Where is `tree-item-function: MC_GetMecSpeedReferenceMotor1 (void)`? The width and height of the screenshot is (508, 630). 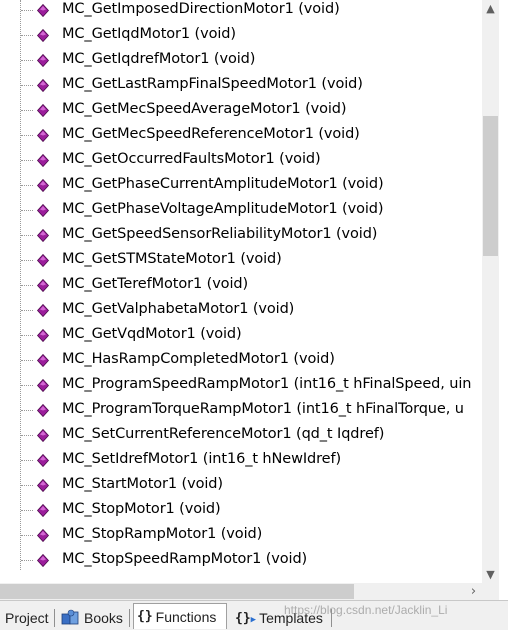
tree-item-function: MC_GetMecSpeedReferenceMotor1 (void) is located at coordinates (241, 135).